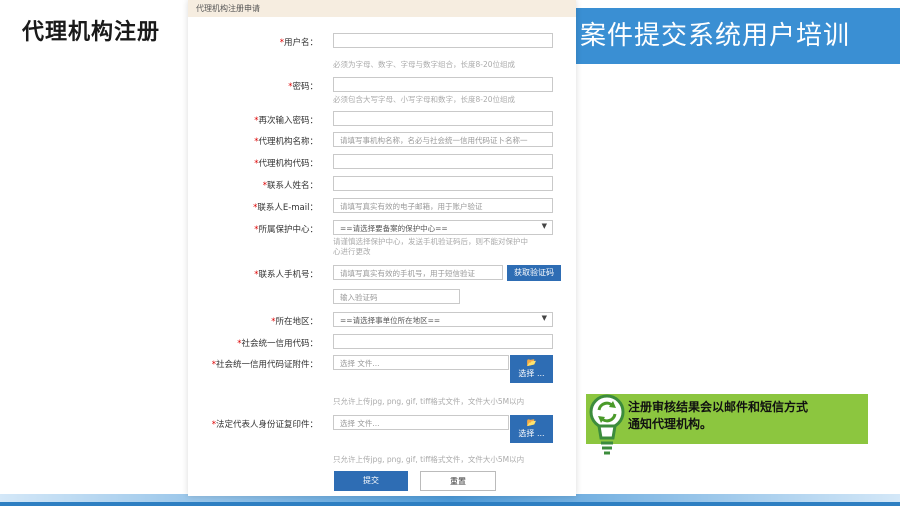 Image resolution: width=900 pixels, height=506 pixels. Describe the element at coordinates (303, 87) in the screenshot. I see `password-label: *密码：` at that location.